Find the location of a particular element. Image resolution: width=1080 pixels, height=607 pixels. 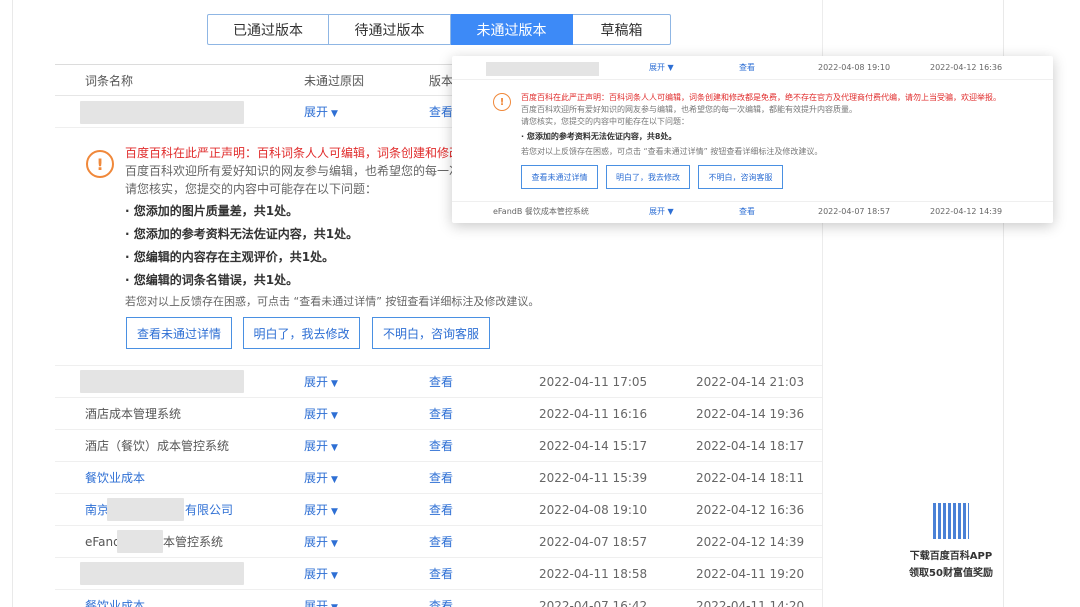

qr-code-icon is located at coordinates (951, 521).